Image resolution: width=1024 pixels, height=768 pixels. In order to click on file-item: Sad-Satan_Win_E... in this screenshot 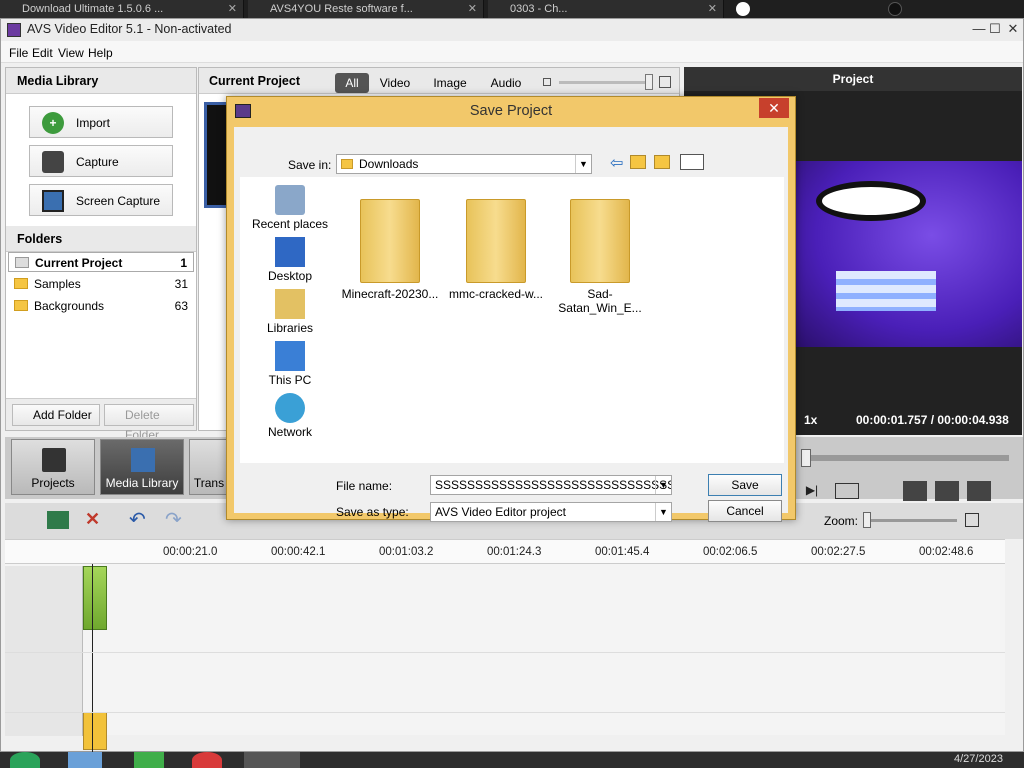, I will do `click(600, 253)`.